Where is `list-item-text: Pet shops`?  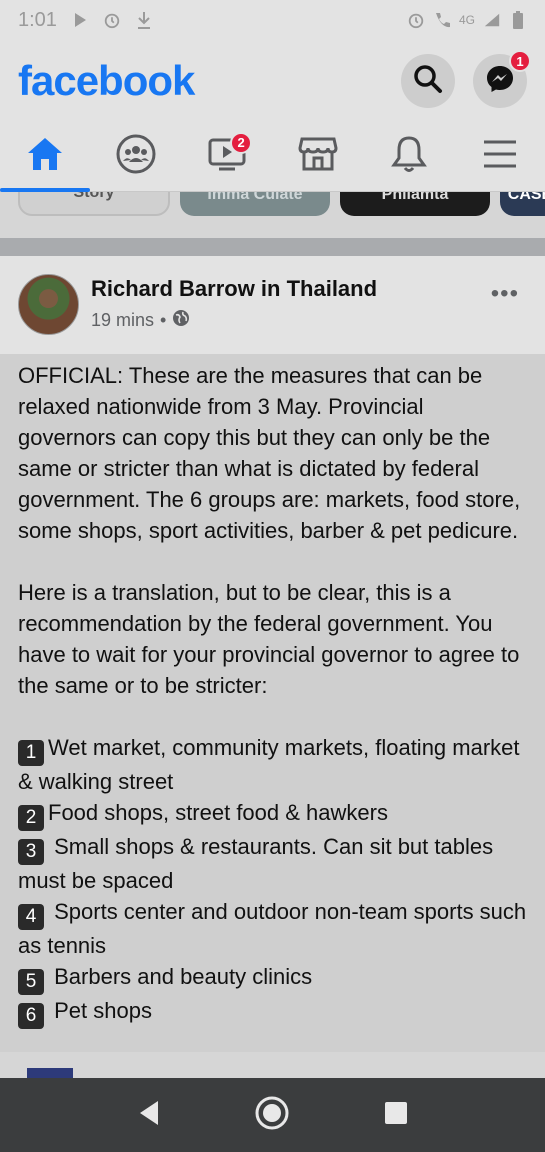
list-item-text: Pet shops is located at coordinates (100, 1010).